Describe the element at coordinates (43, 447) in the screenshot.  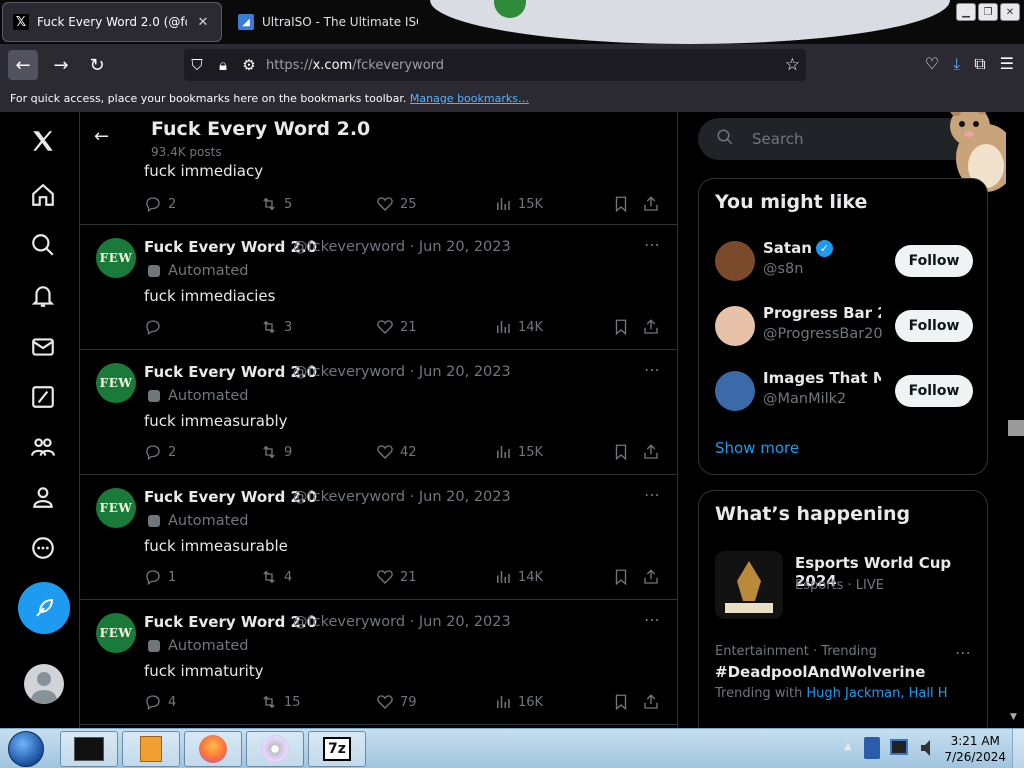
I see `communities-icon` at that location.